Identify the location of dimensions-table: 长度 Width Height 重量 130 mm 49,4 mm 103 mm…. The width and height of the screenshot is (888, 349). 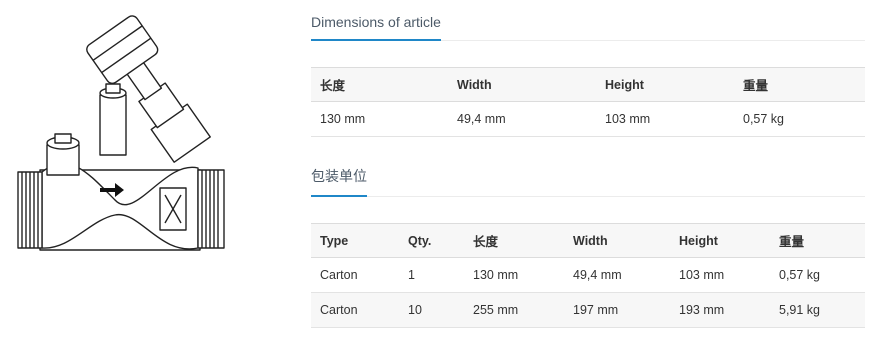
(588, 102).